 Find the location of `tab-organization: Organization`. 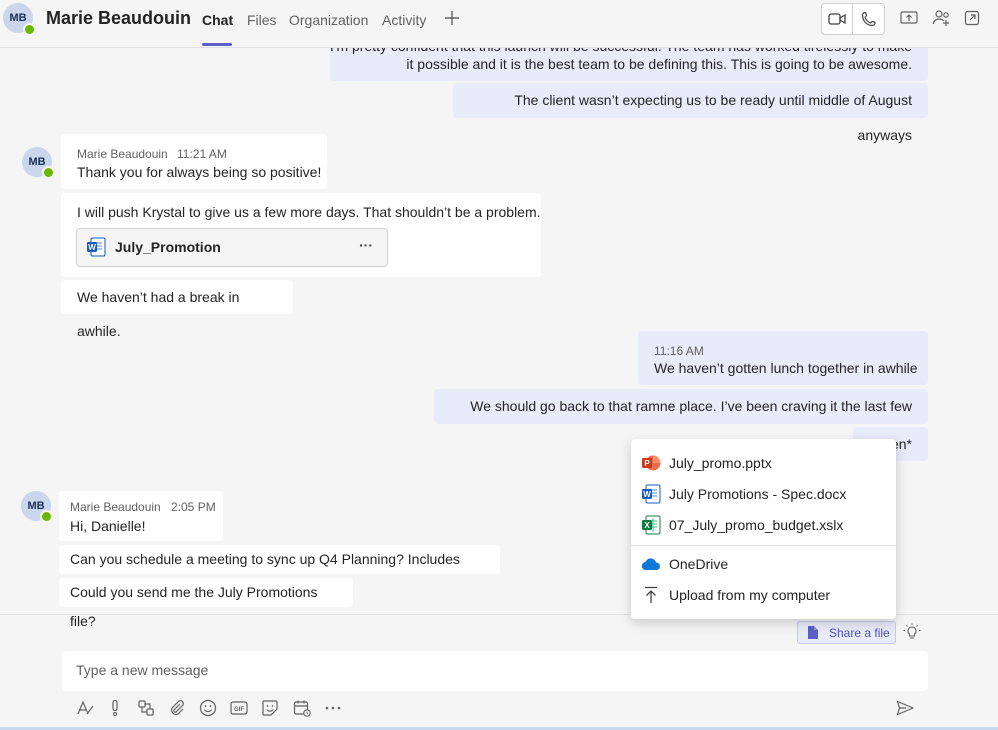

tab-organization: Organization is located at coordinates (328, 20).